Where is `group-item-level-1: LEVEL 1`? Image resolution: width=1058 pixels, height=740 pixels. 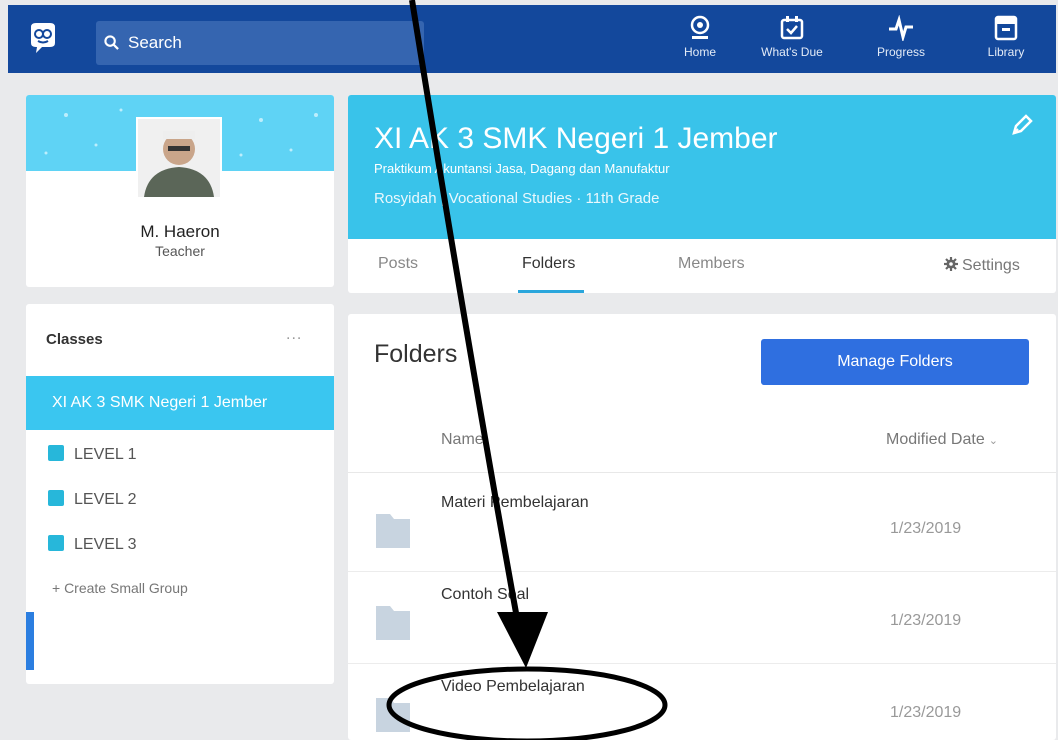
group-item-level-1: LEVEL 1 is located at coordinates (92, 455).